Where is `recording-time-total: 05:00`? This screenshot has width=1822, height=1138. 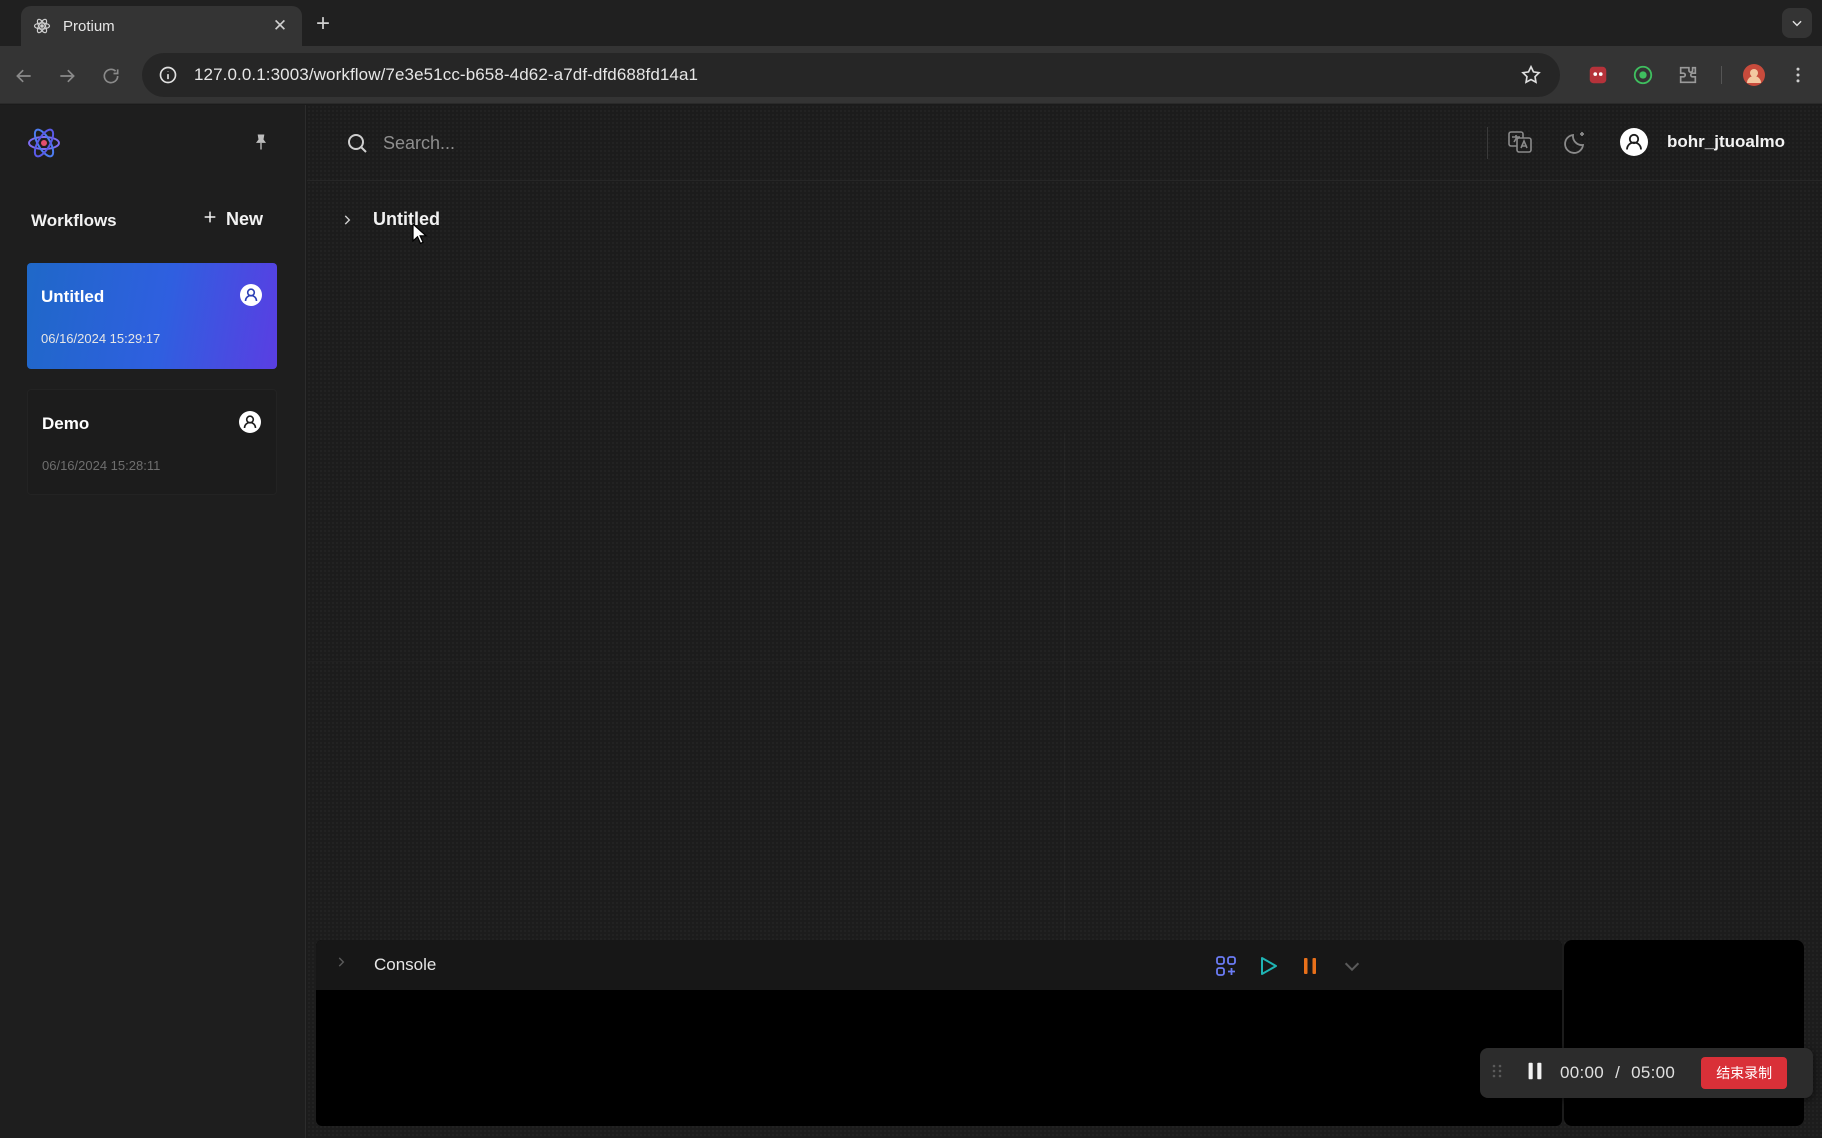 recording-time-total: 05:00 is located at coordinates (1653, 1072).